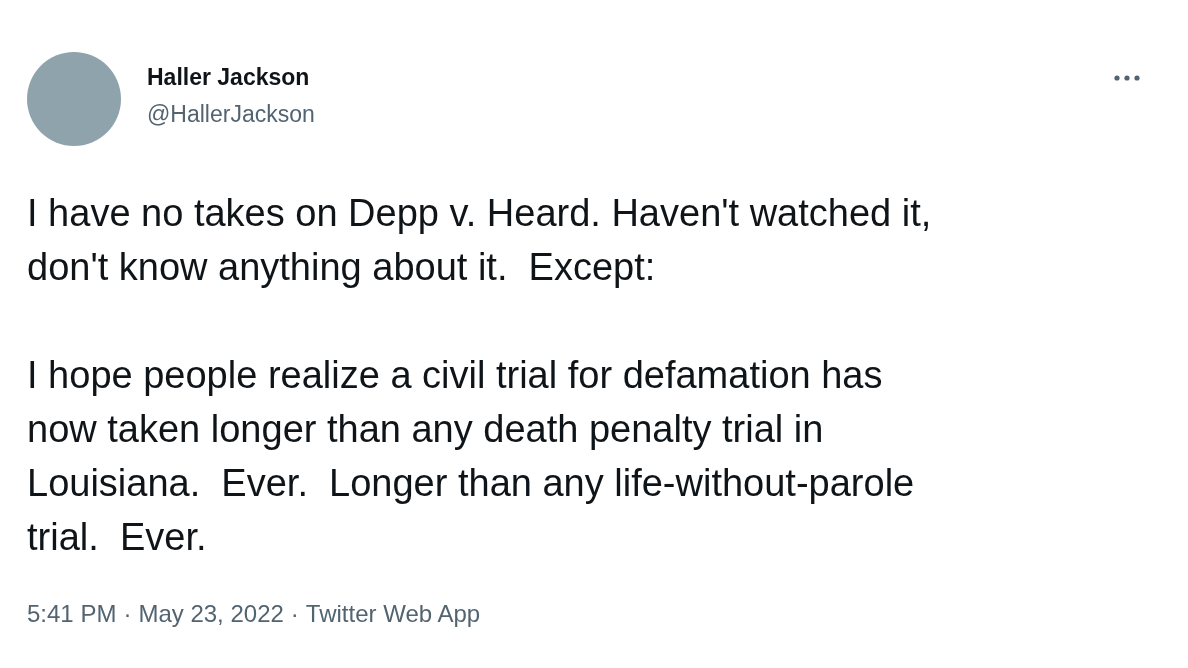 The width and height of the screenshot is (1188, 668). Describe the element at coordinates (231, 114) in the screenshot. I see `author-handle: @HallerJackson` at that location.